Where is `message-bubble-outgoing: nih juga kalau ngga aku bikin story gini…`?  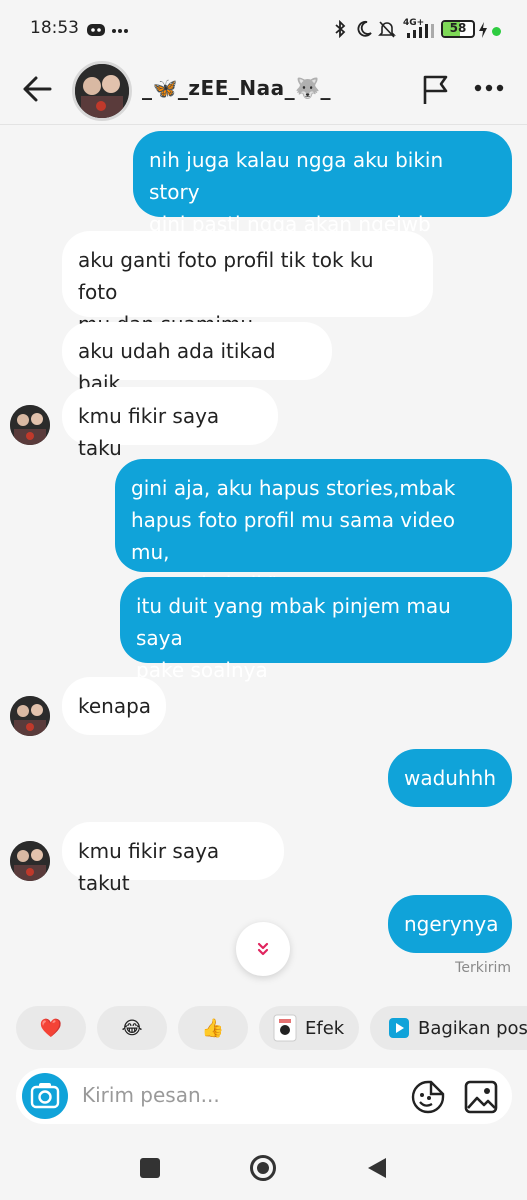
message-bubble-outgoing: nih juga kalau ngga aku bikin story gini… is located at coordinates (322, 183).